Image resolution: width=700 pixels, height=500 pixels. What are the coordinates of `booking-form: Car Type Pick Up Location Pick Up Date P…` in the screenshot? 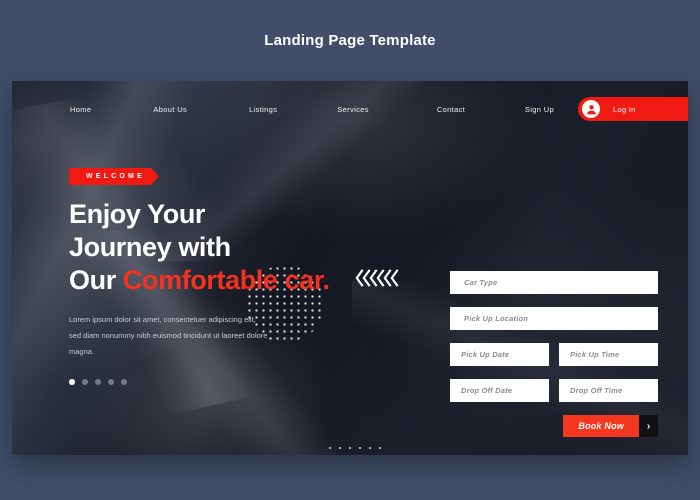 It's located at (554, 354).